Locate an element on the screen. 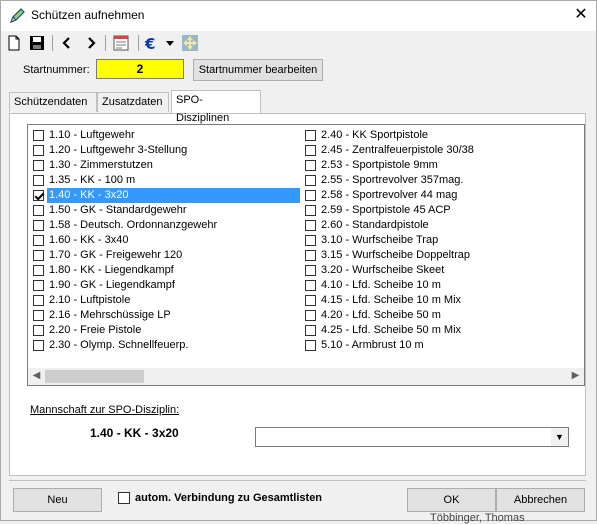 The image size is (597, 524). tab-schuetzendaten: Schützendaten is located at coordinates (53, 102).